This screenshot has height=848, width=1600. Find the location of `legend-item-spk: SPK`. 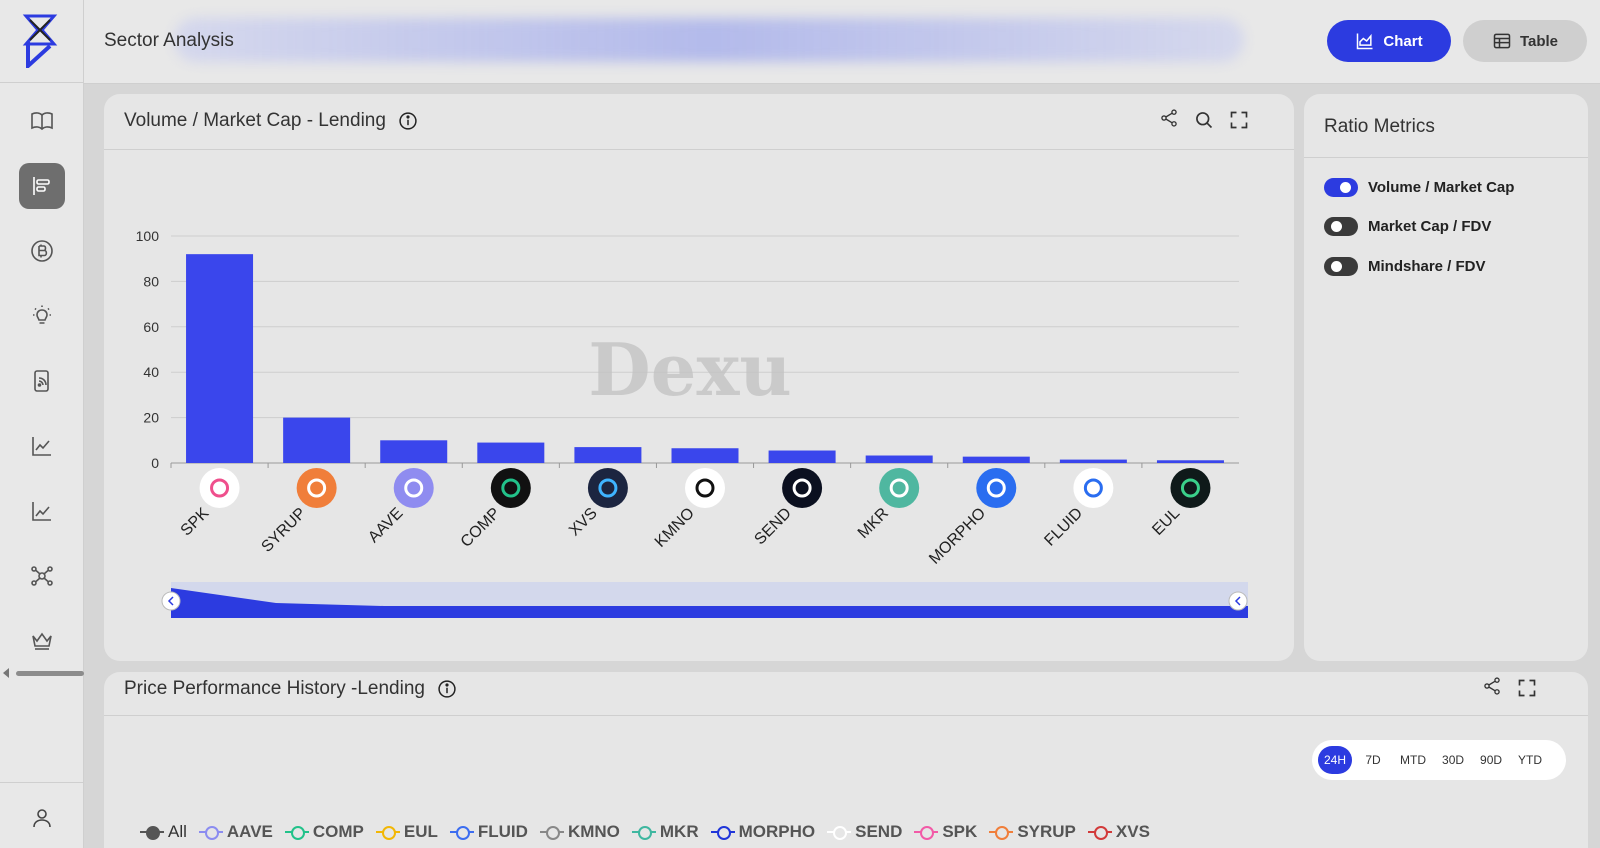

legend-item-spk: SPK is located at coordinates (945, 832).